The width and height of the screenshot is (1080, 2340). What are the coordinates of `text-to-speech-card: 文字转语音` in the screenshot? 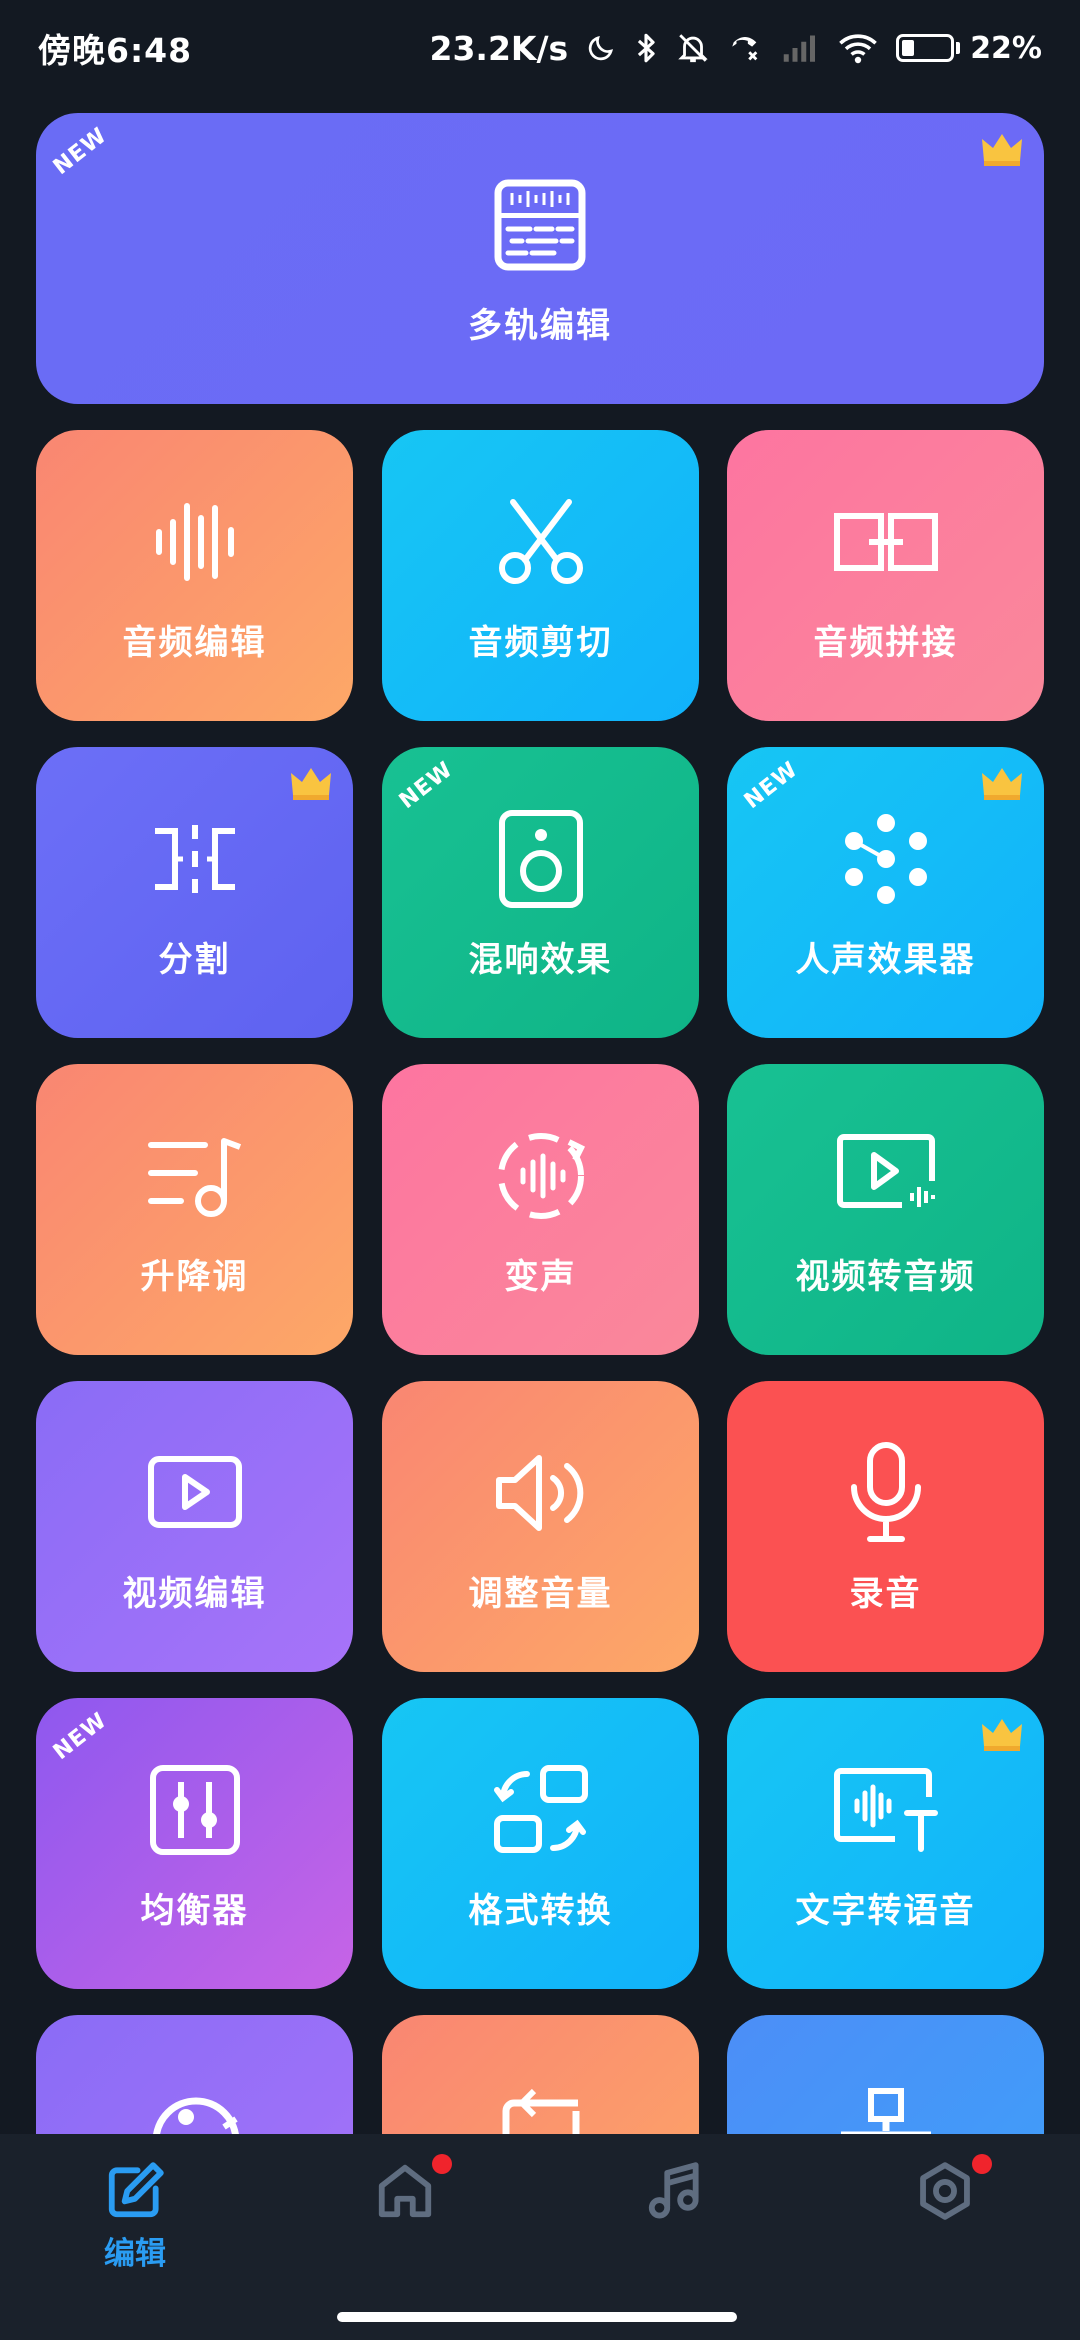 It's located at (885, 1843).